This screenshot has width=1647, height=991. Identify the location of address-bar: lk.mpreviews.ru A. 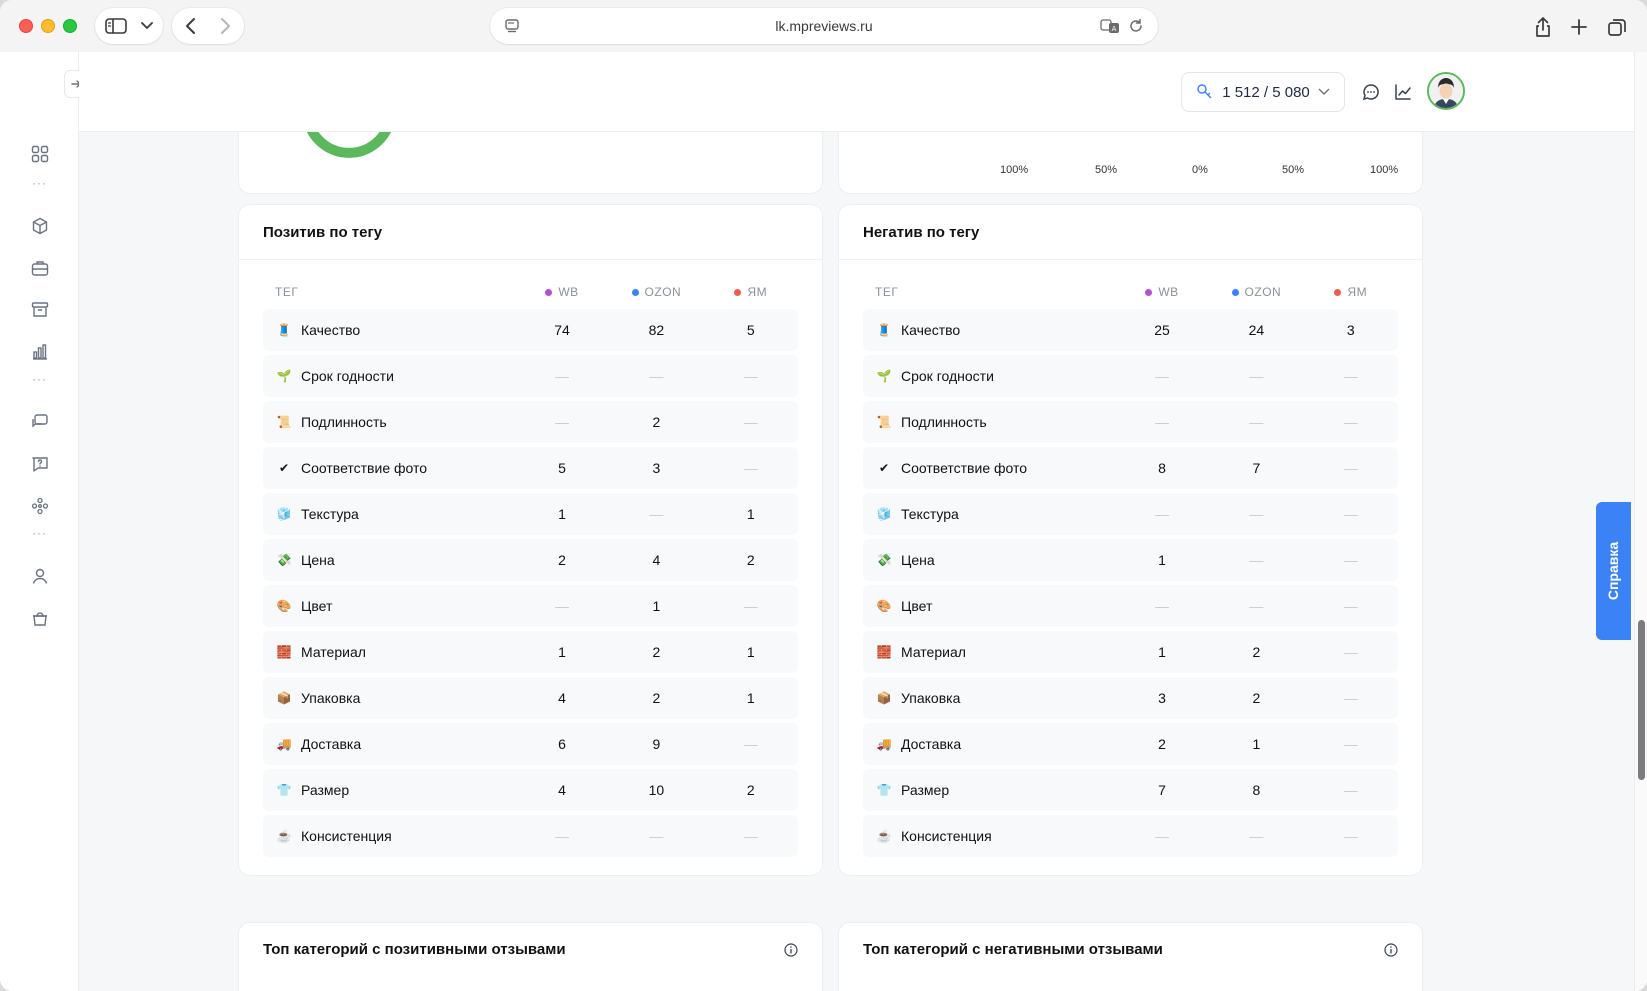
(824, 26).